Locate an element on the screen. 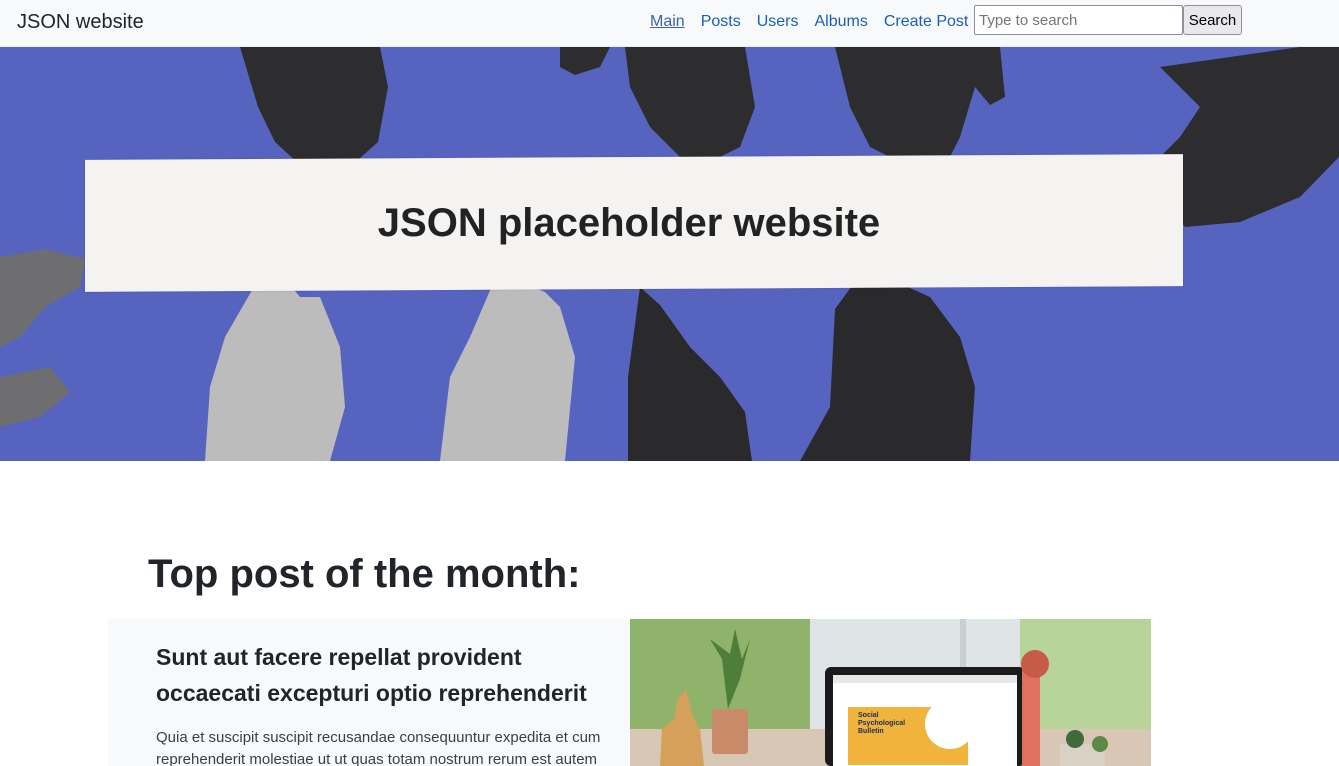 This screenshot has width=1339, height=766. nav-links: Main Posts Users Albums Create Post is located at coordinates (809, 22).